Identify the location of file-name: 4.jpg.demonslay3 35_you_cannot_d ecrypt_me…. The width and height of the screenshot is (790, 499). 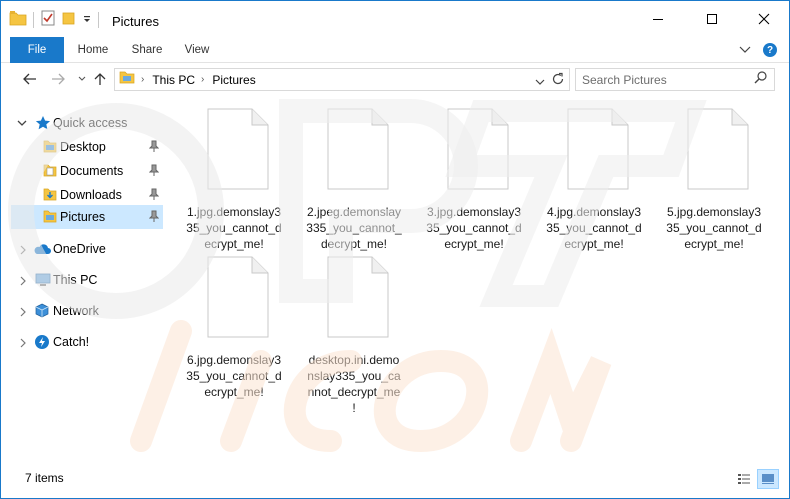
(594, 228).